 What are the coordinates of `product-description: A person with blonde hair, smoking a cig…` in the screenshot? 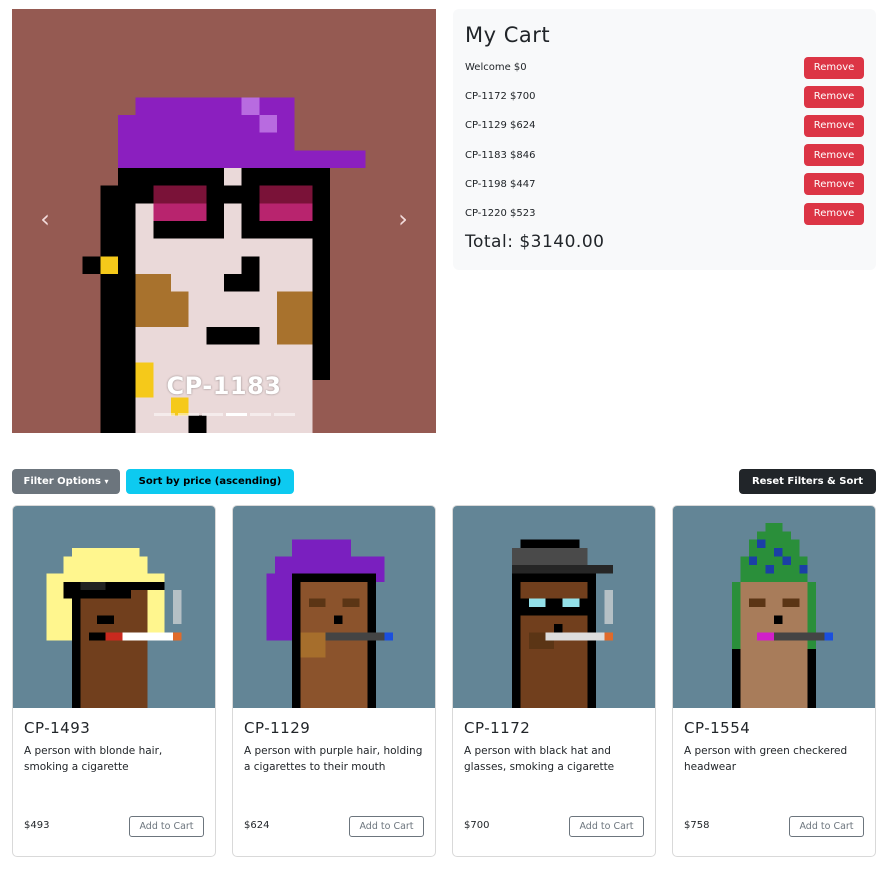 It's located at (93, 759).